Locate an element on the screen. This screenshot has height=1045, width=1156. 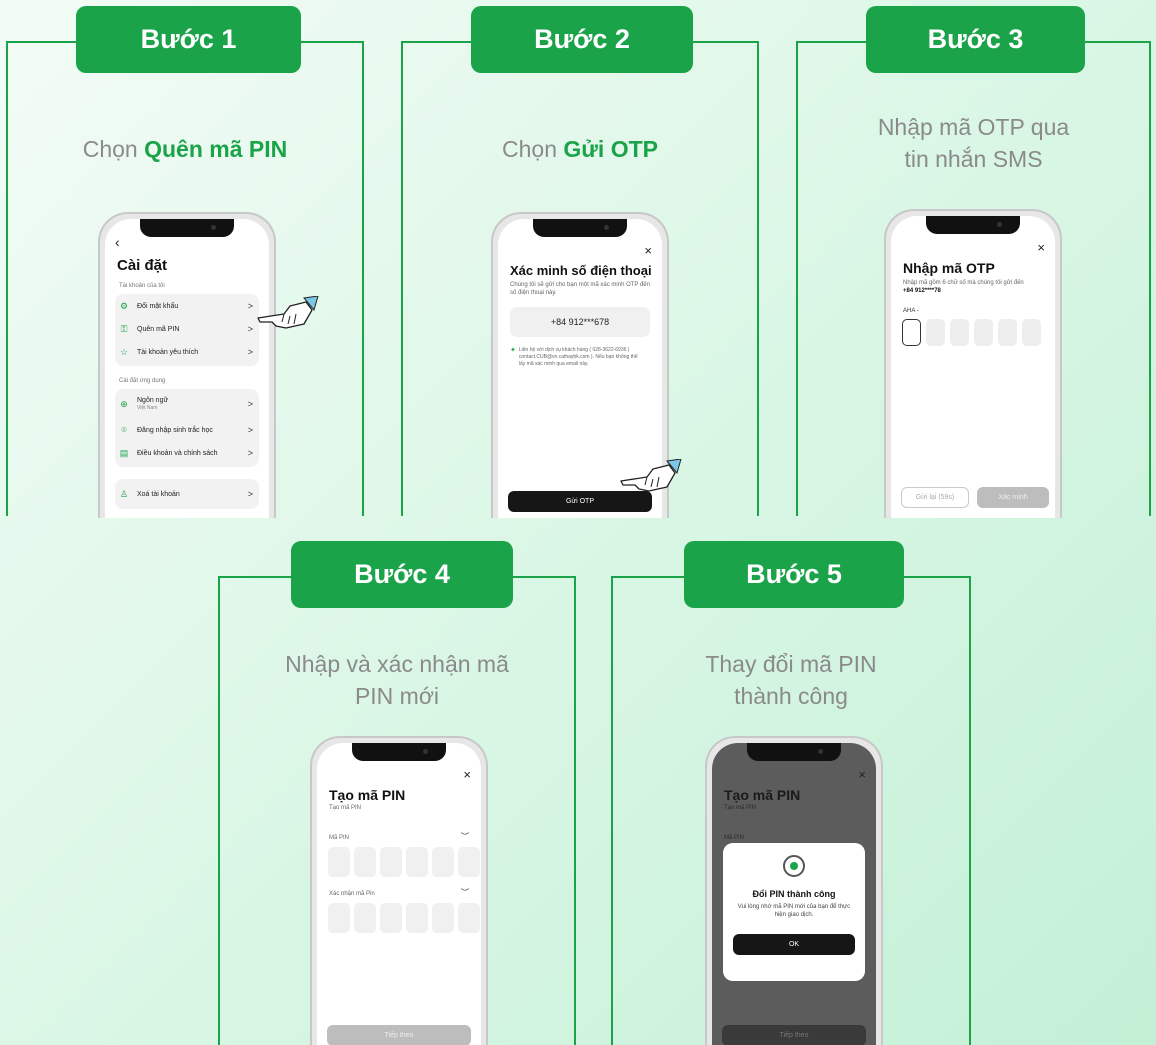
step-3-caption: Nhập mã OTP qua tin nhắn SMS is located at coordinates (973, 143).